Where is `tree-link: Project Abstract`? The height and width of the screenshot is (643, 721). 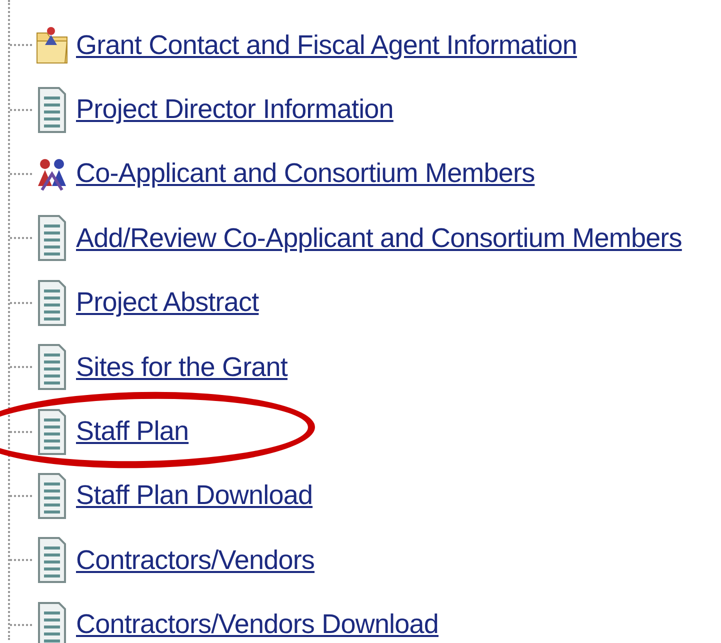 tree-link: Project Abstract is located at coordinates (167, 302).